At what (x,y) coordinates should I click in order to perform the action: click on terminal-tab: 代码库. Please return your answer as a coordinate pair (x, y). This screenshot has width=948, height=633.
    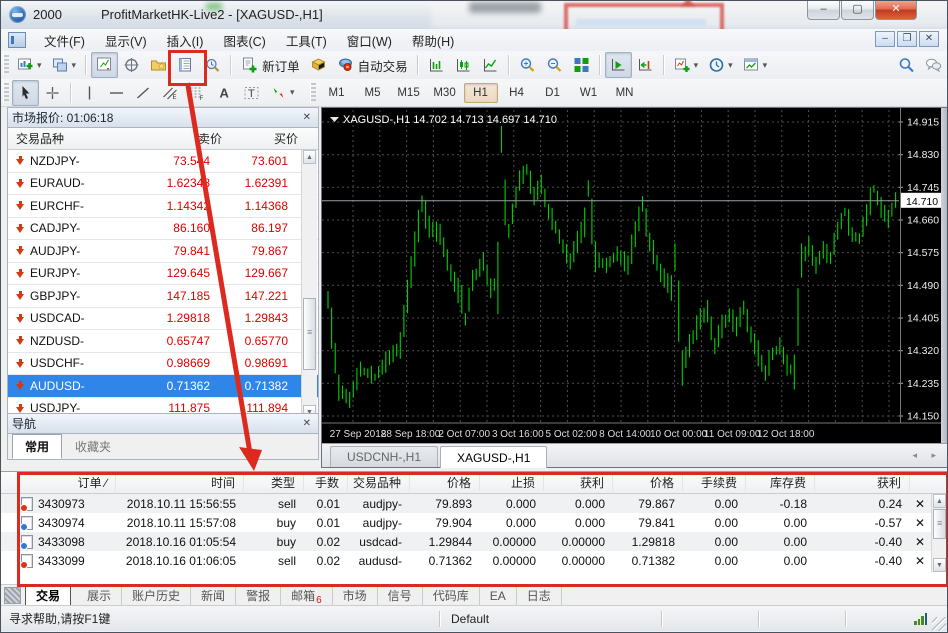
    Looking at the image, I should click on (451, 595).